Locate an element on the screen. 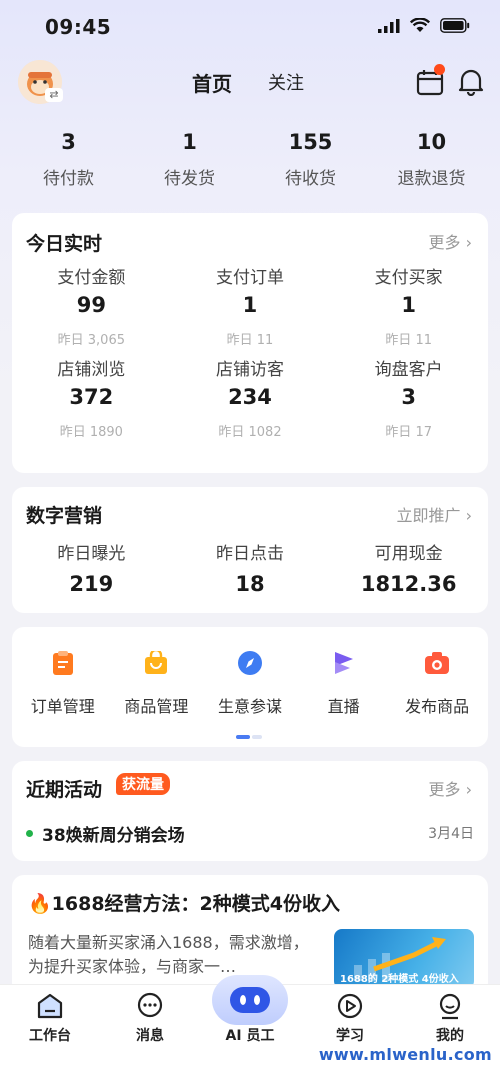 This screenshot has height=1068, width=500. tool-business-advisor: 生意参谋 is located at coordinates (250, 683).